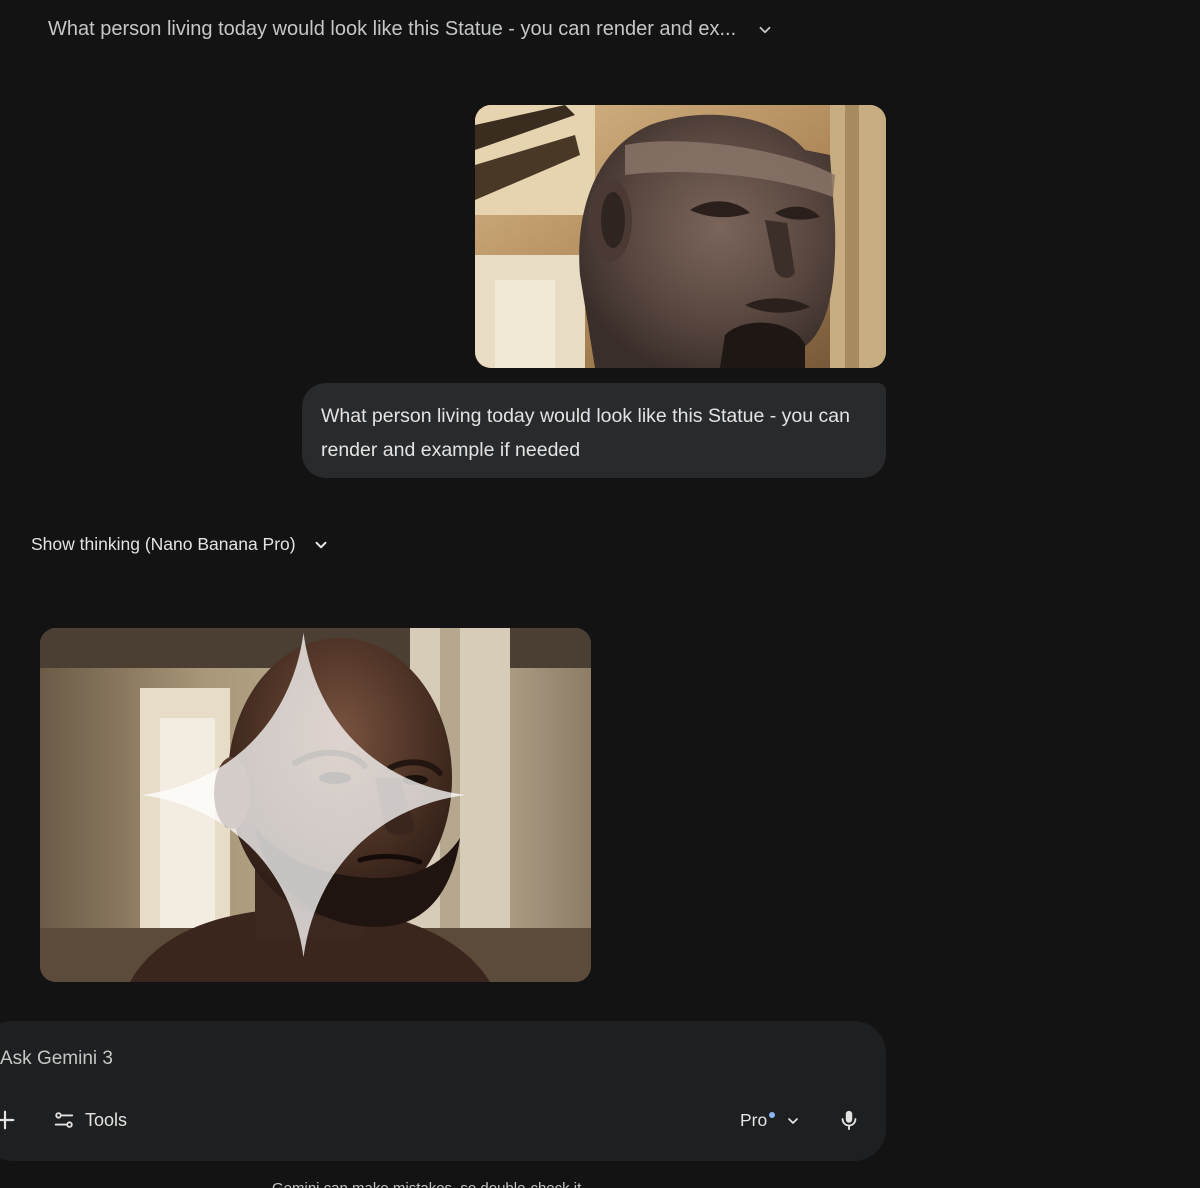 The width and height of the screenshot is (1200, 1188). What do you see at coordinates (754, 1120) in the screenshot?
I see `model-label: Pro` at bounding box center [754, 1120].